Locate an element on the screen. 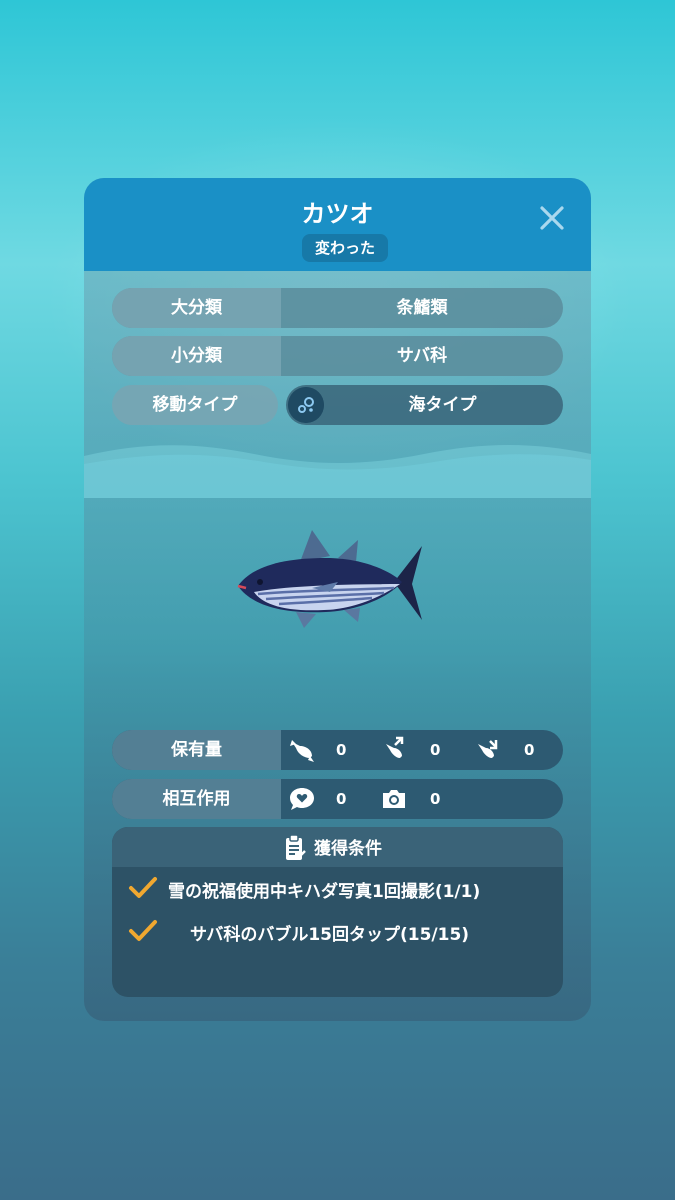 This screenshot has height=1200, width=675. conditions-title: 獲得条件 is located at coordinates (348, 849).